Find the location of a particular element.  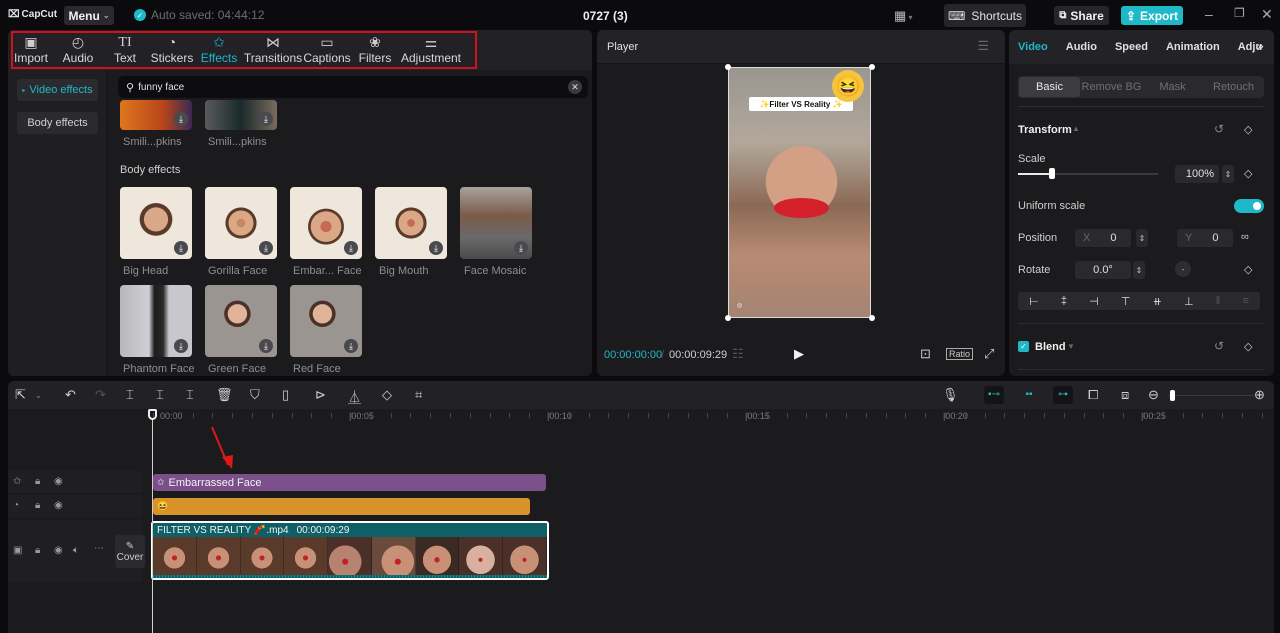

effect-thumb-red-face: ⤓ is located at coordinates (326, 321).